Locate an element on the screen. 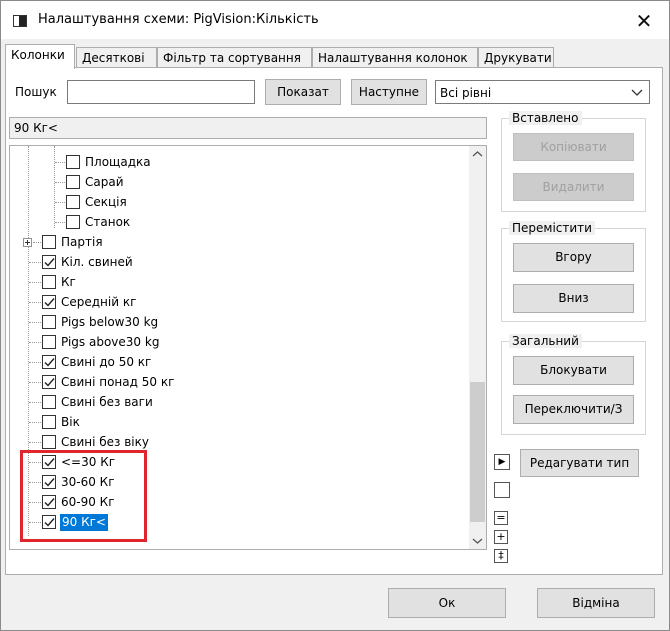  tree-item: Сарай is located at coordinates (240, 182).